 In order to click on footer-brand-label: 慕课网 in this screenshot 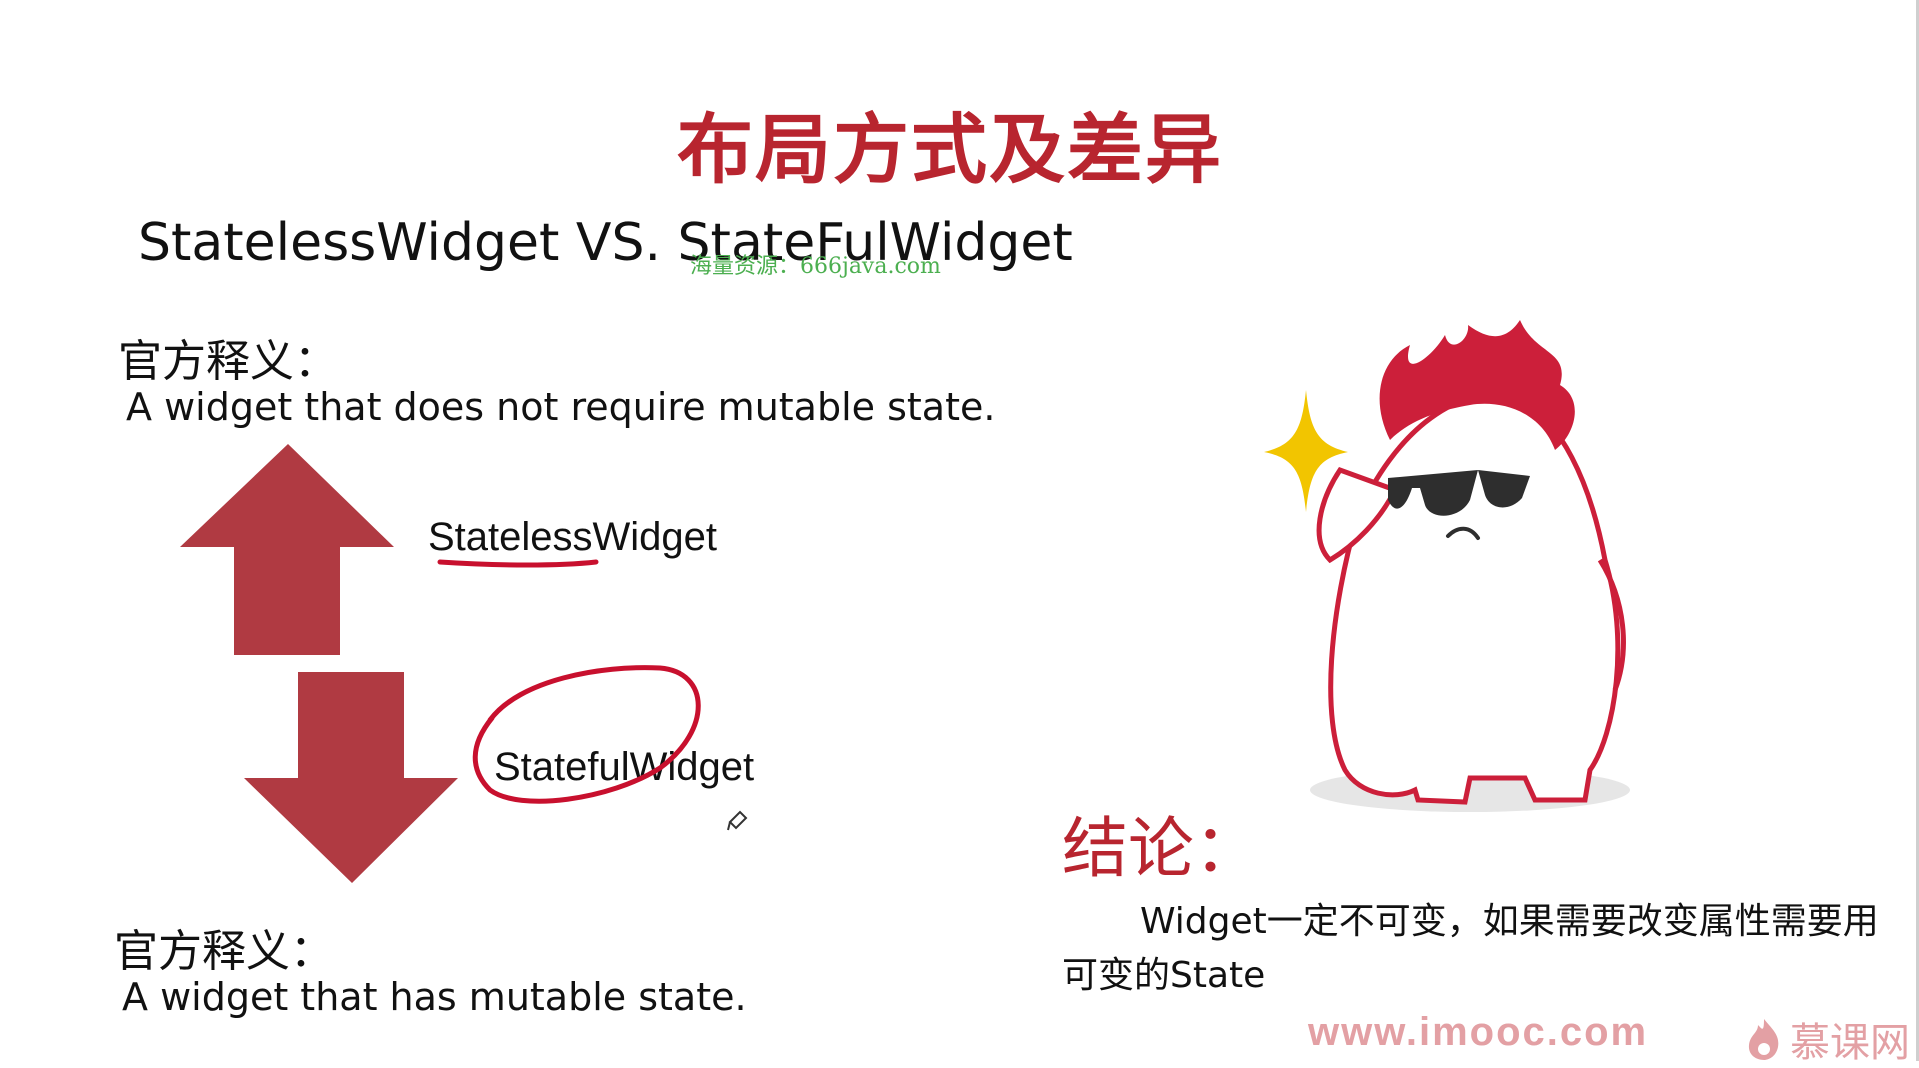, I will do `click(1850, 1043)`.